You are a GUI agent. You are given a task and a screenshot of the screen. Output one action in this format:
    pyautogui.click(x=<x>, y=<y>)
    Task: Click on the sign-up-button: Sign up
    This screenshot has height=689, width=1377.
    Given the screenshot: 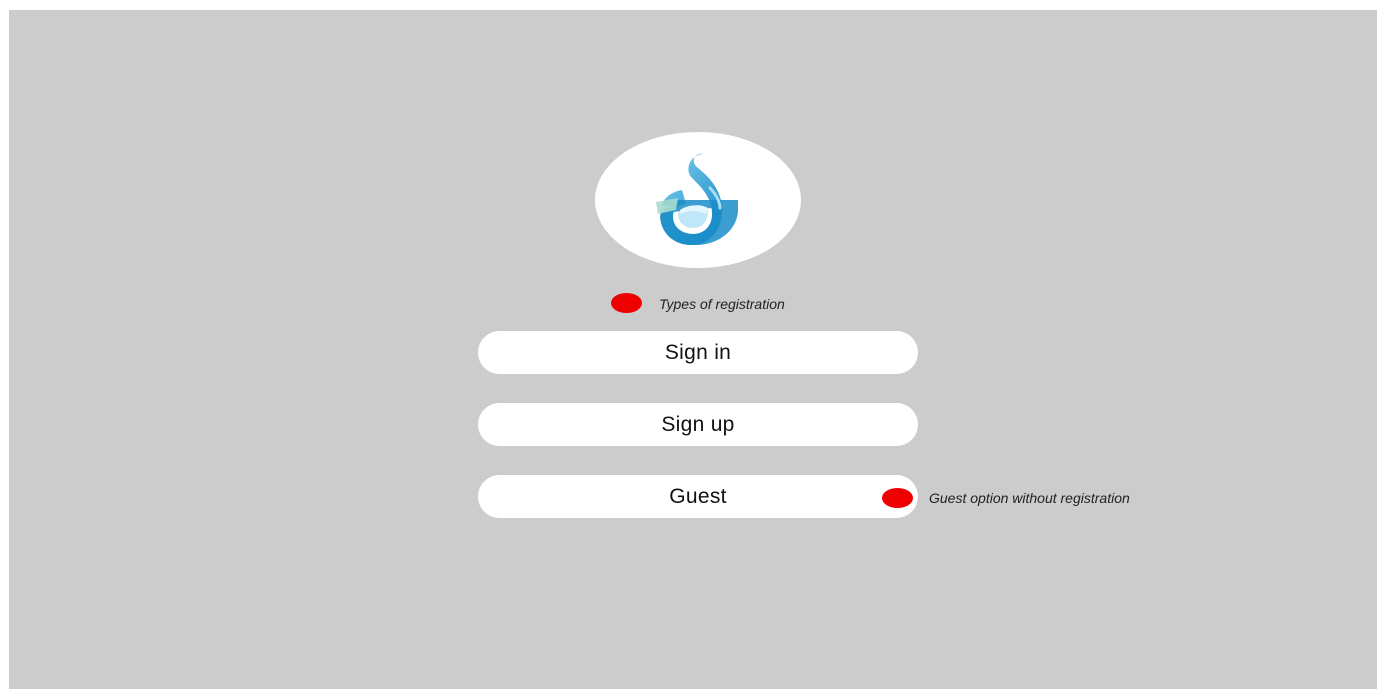 What is the action you would take?
    pyautogui.click(x=698, y=424)
    